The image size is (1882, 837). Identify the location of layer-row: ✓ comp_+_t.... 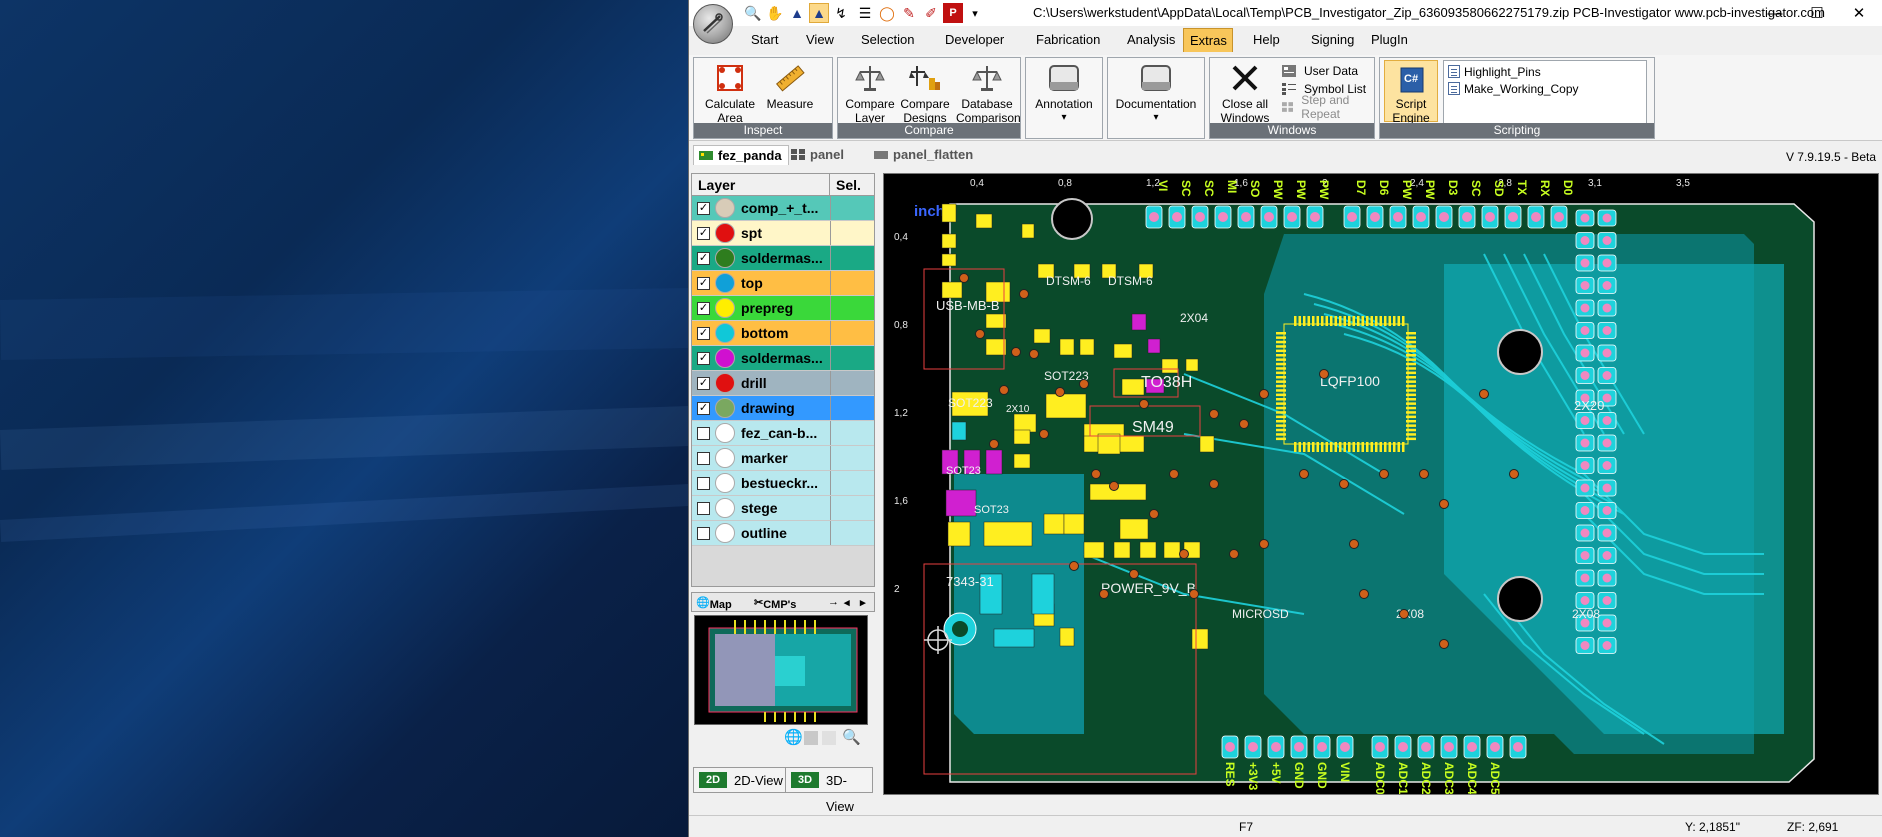
(783, 208).